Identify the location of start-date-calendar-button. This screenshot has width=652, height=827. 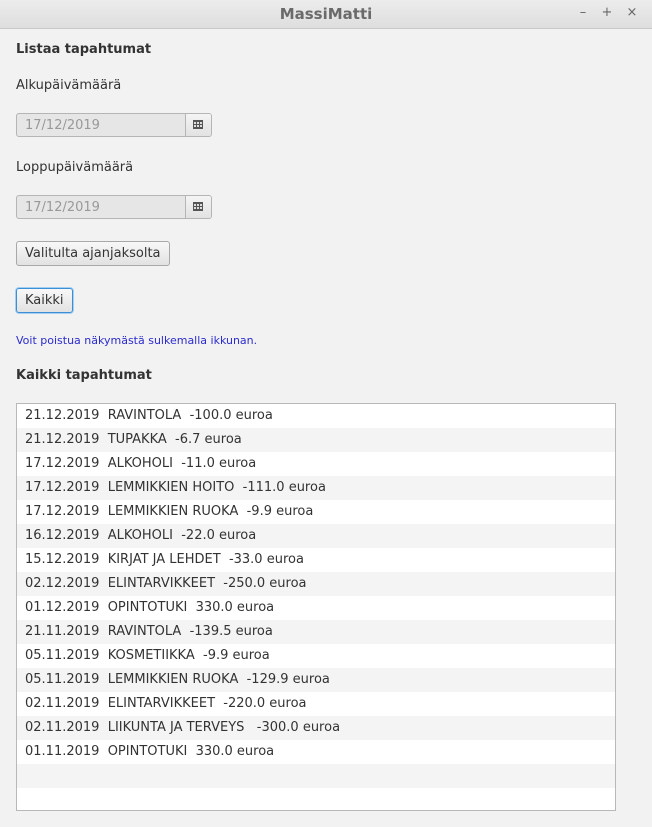
(198, 125).